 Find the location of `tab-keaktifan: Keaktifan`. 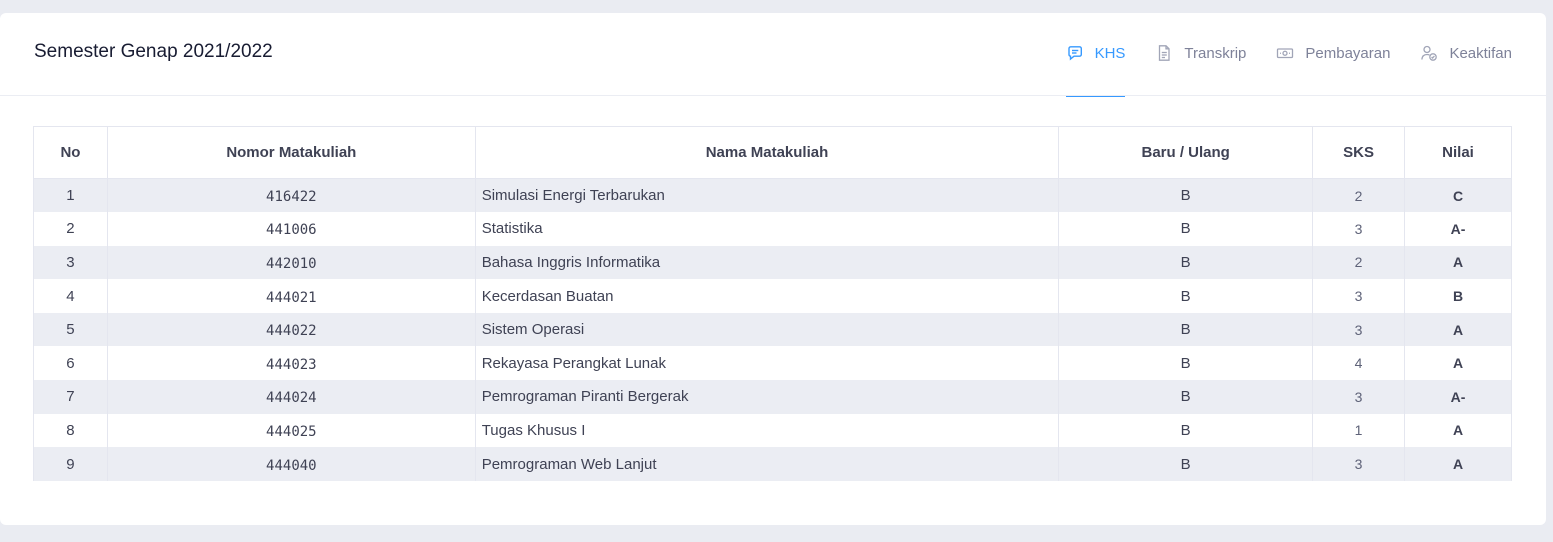

tab-keaktifan: Keaktifan is located at coordinates (1466, 54).